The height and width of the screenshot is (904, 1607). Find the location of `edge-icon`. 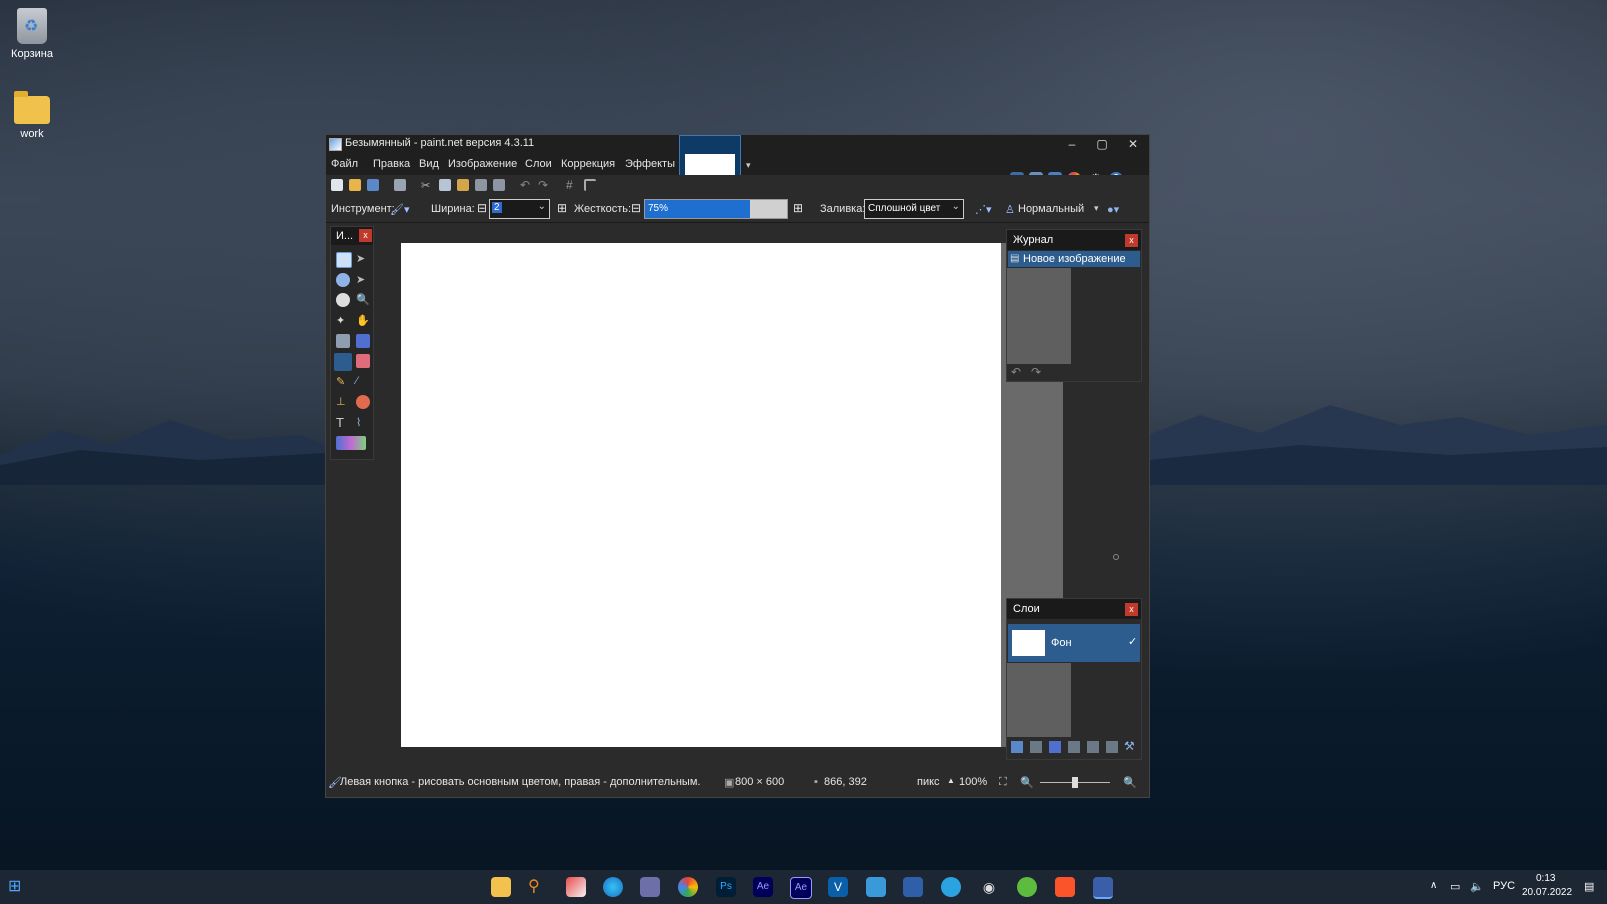

edge-icon is located at coordinates (613, 887).